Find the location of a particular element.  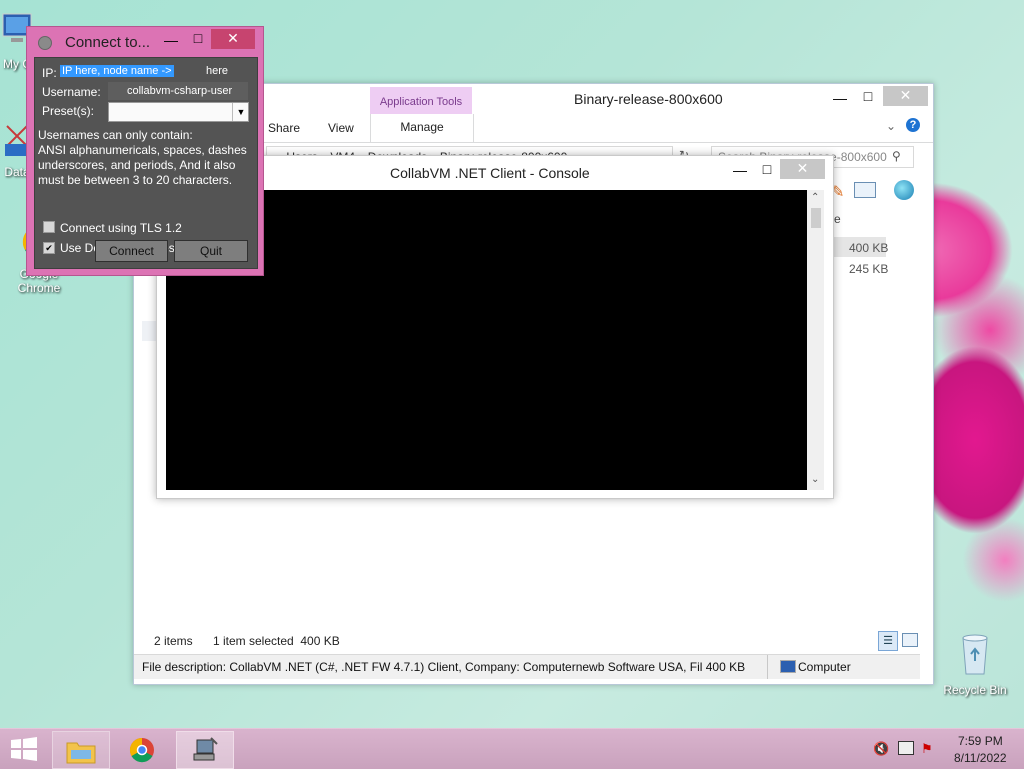

help-icon: ? is located at coordinates (913, 125).